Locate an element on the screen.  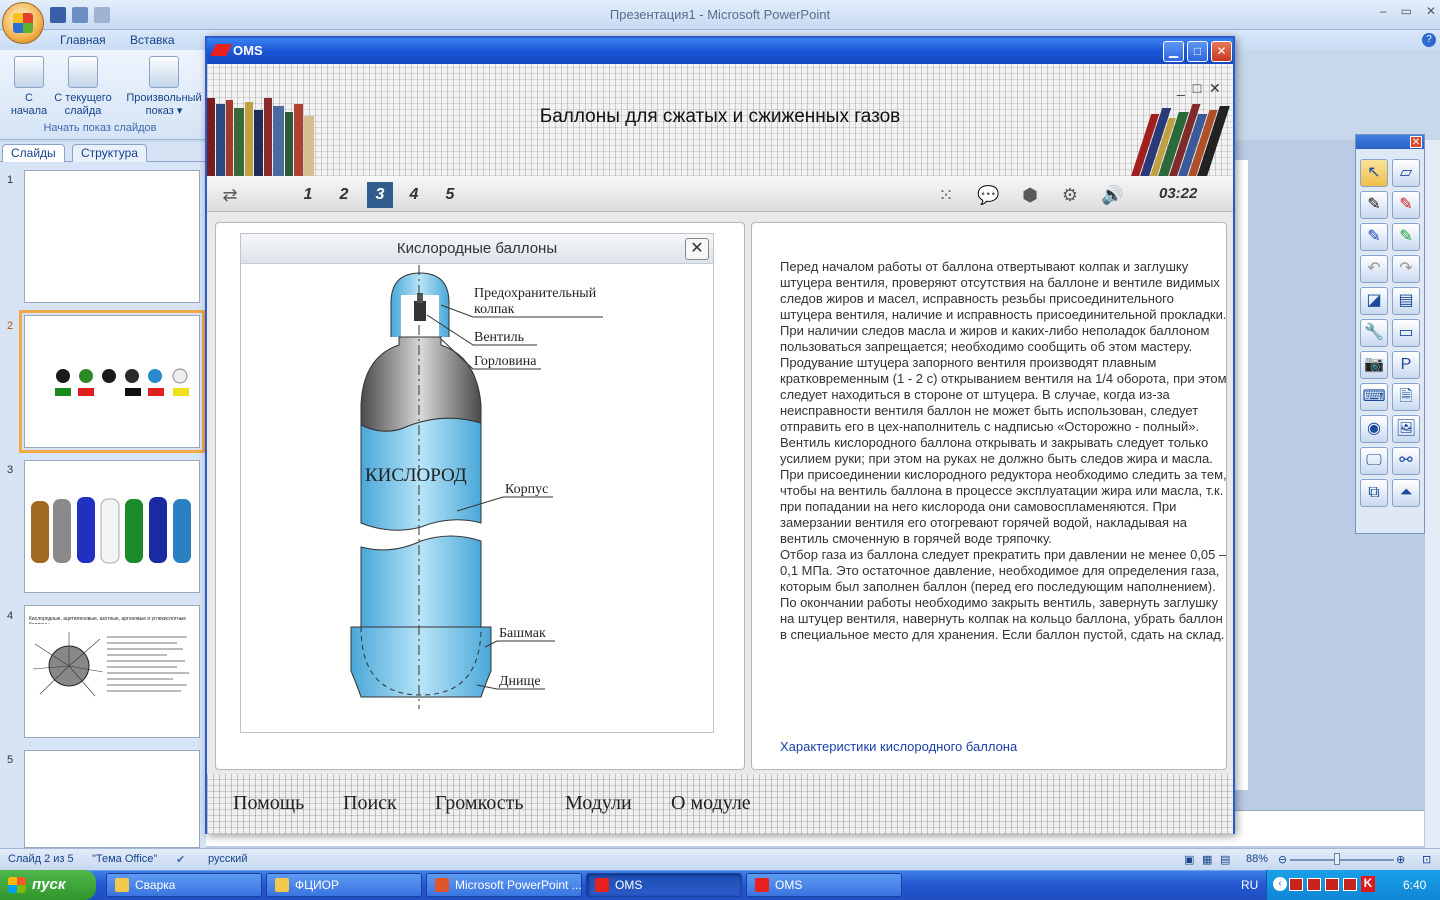
from-current-button: С текущего слайда is located at coordinates (83, 87).